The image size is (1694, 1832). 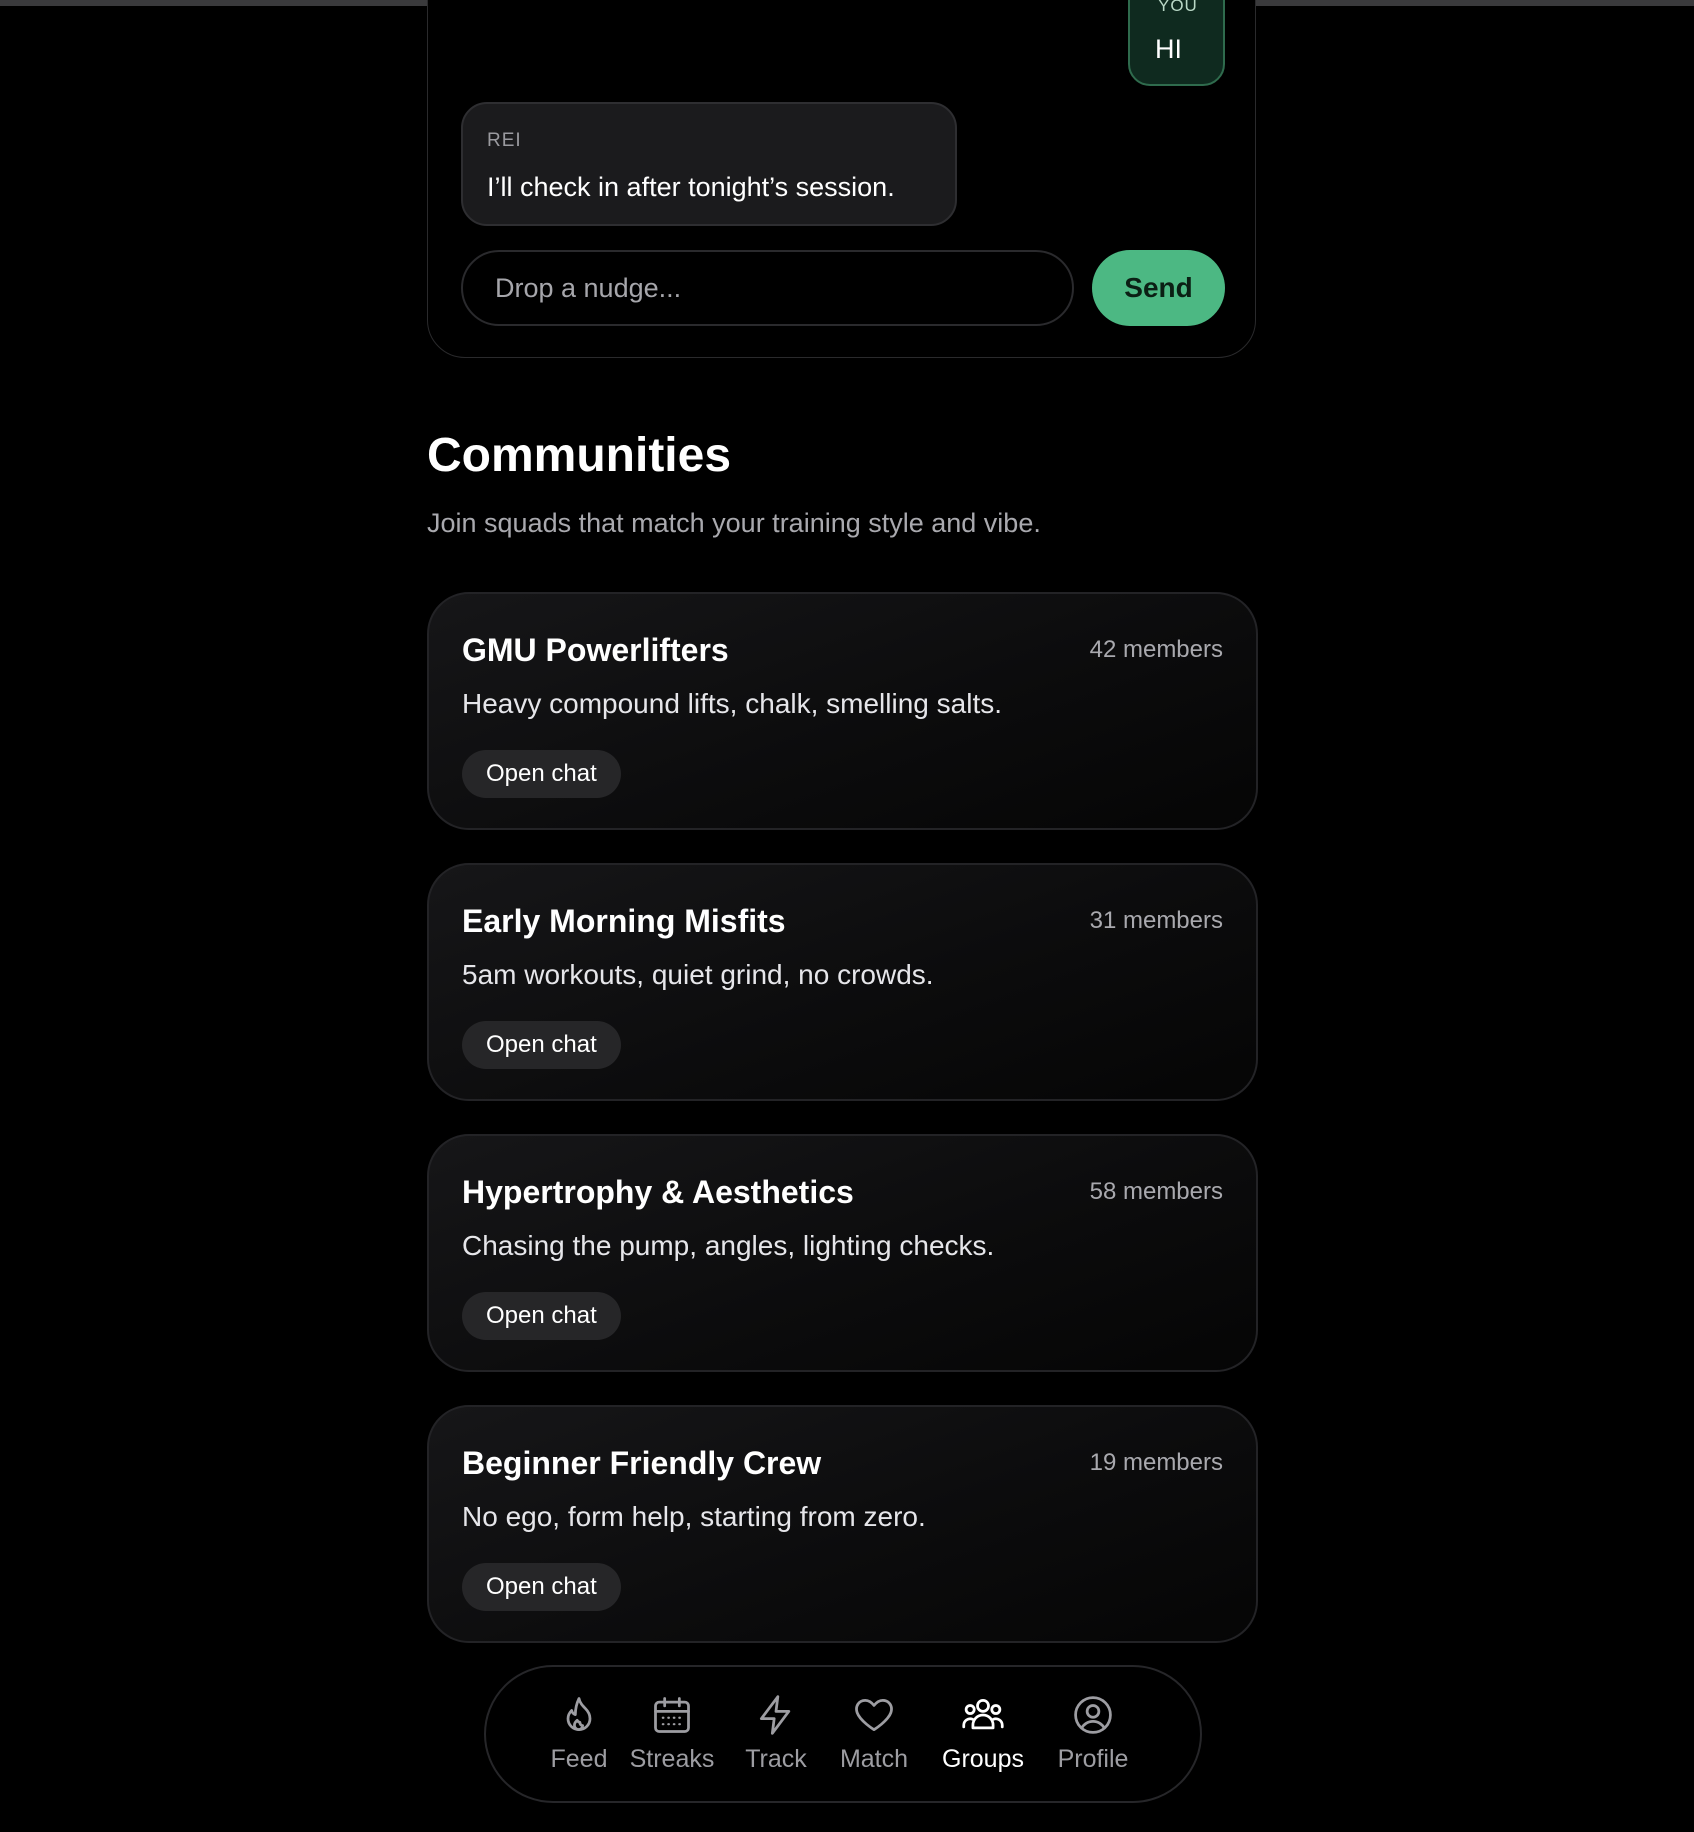 What do you see at coordinates (1178, 7) in the screenshot?
I see `my-sender-label: YOU` at bounding box center [1178, 7].